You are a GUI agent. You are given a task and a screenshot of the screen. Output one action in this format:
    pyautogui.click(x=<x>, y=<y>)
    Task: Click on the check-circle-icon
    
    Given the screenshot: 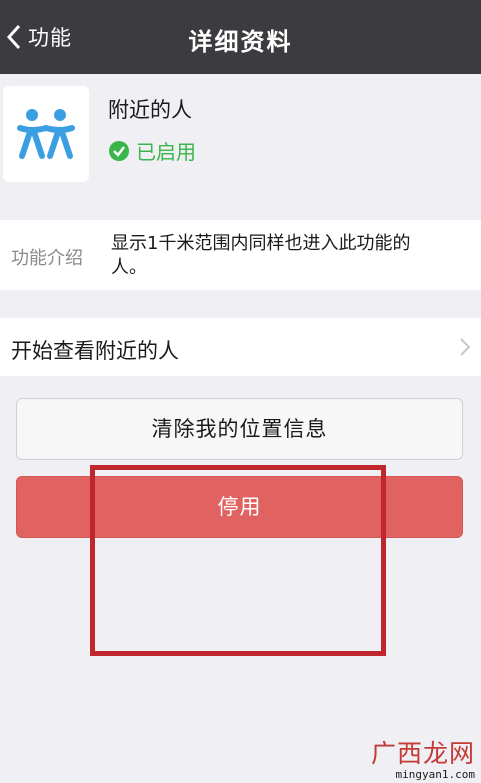 What is the action you would take?
    pyautogui.click(x=119, y=150)
    